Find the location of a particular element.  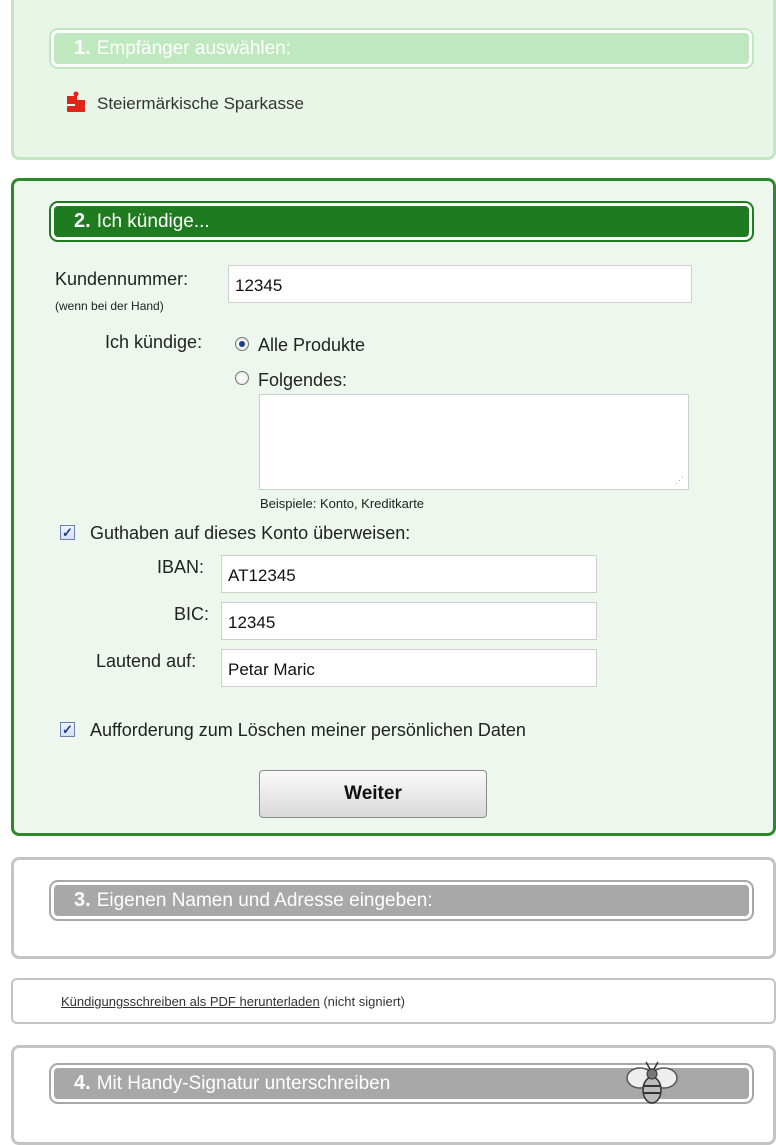

step3-number: 3. is located at coordinates (82, 900).